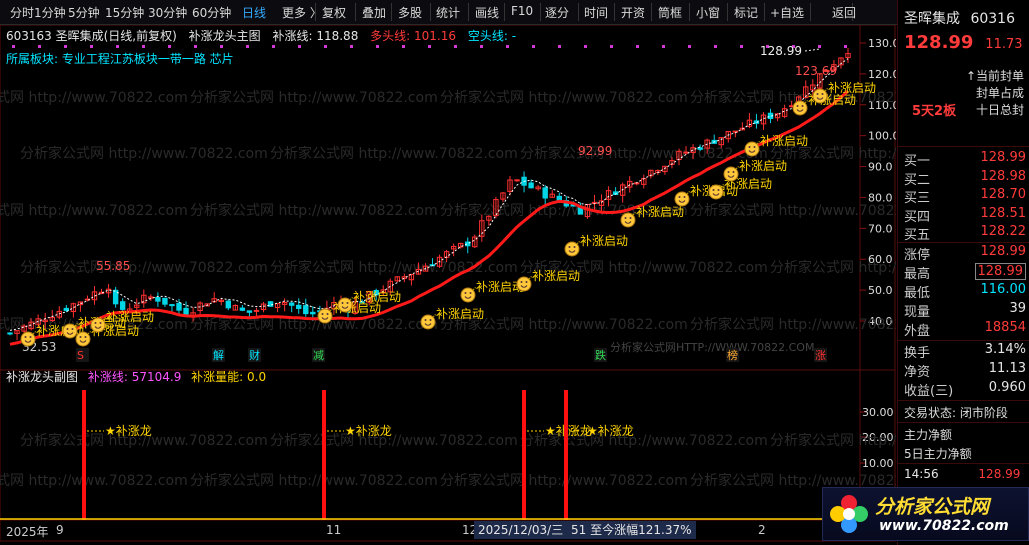  Describe the element at coordinates (596, 12) in the screenshot. I see `toolbar-item-15: 时间` at that location.